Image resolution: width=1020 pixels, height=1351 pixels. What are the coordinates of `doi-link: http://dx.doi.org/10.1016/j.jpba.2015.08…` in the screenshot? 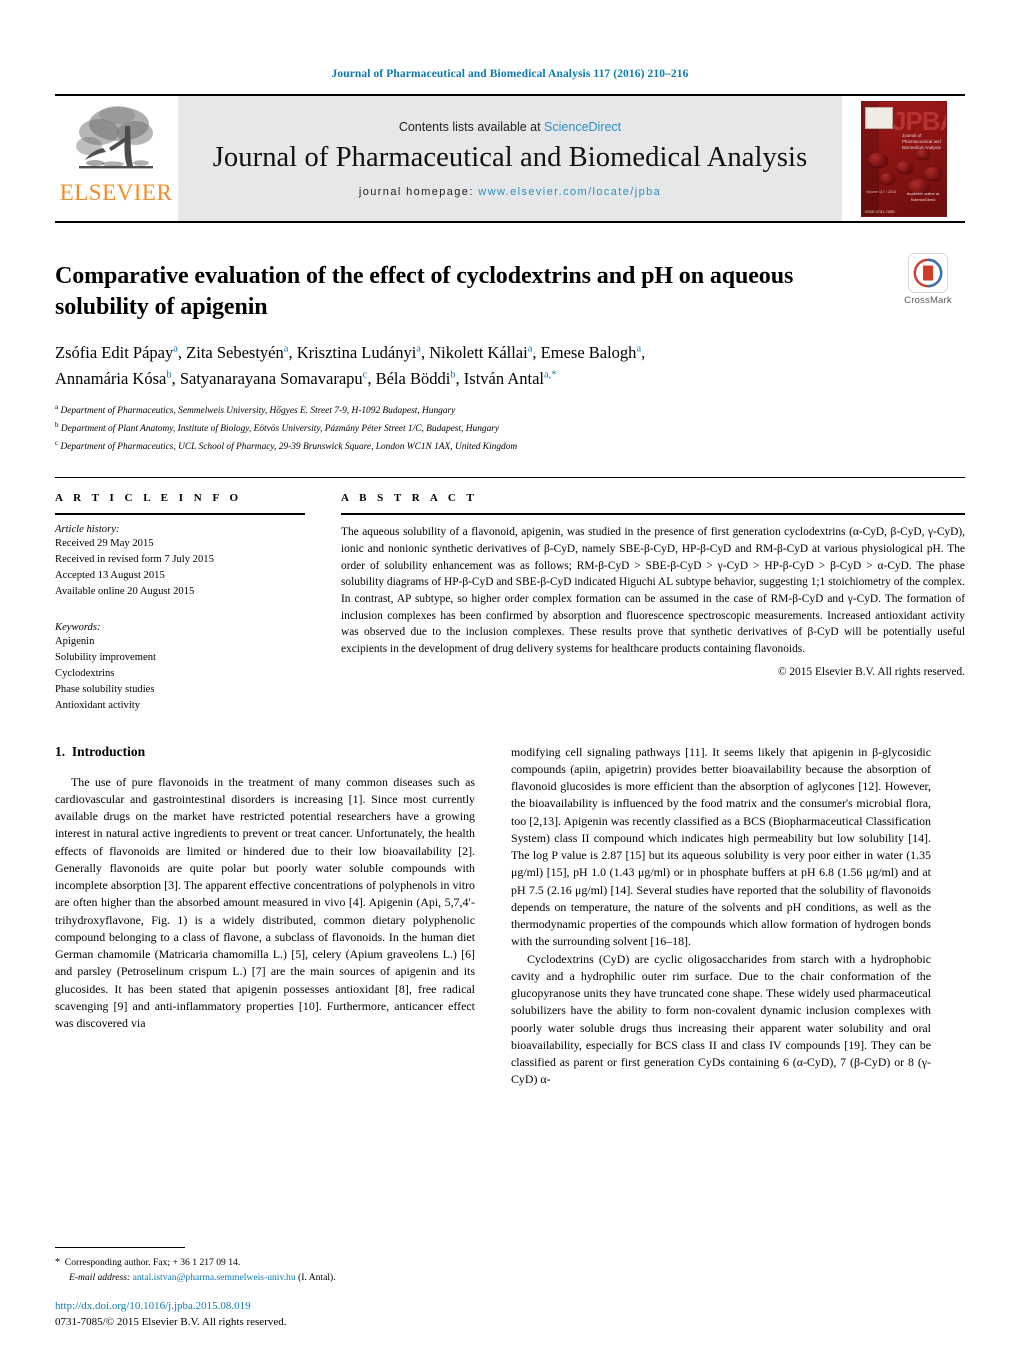 It's located at (305, 1307).